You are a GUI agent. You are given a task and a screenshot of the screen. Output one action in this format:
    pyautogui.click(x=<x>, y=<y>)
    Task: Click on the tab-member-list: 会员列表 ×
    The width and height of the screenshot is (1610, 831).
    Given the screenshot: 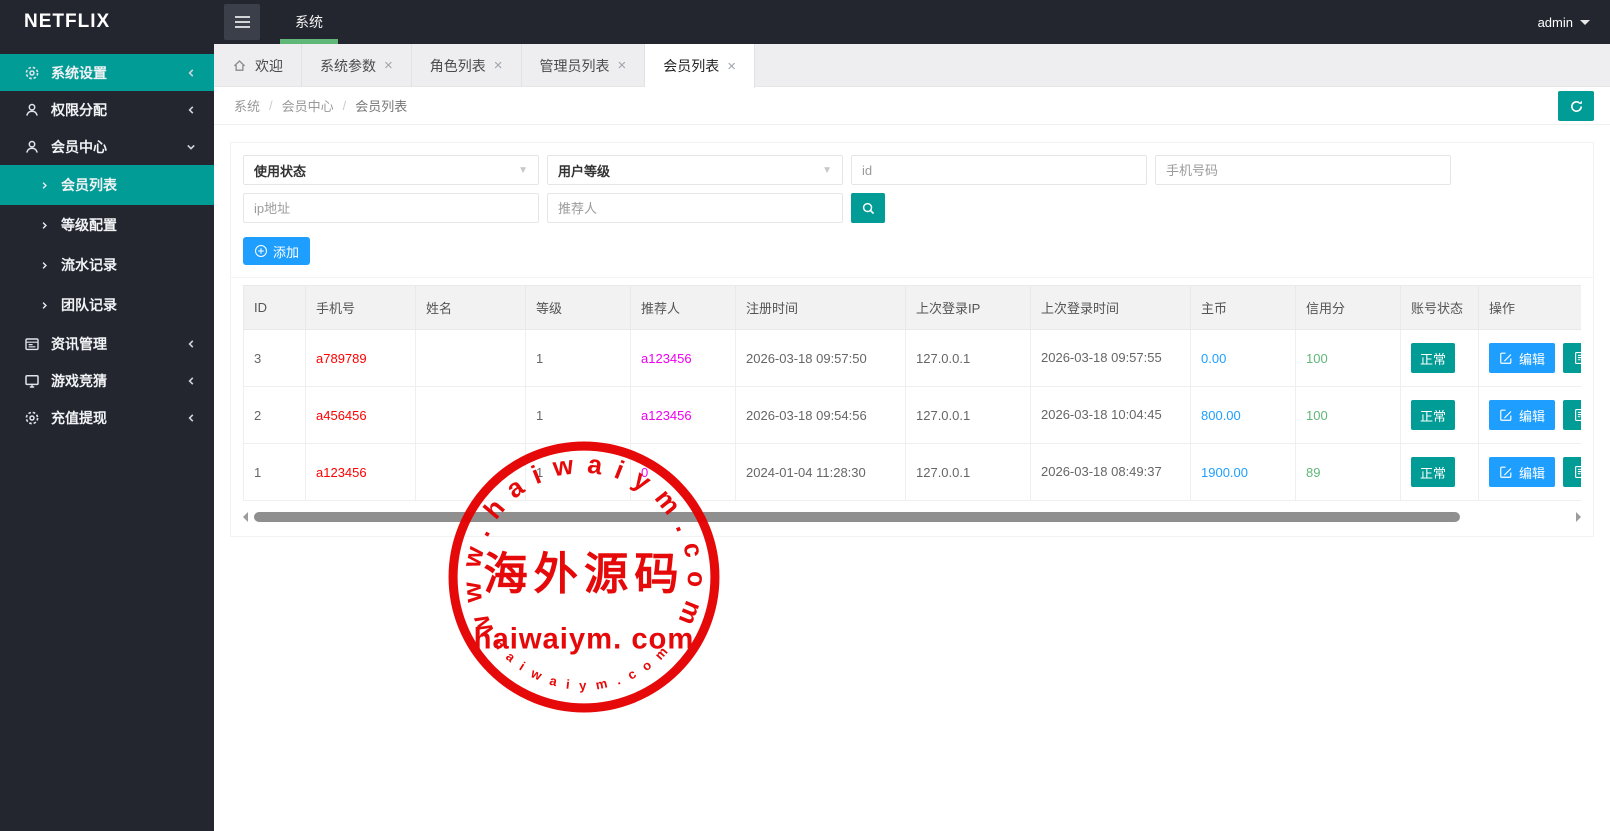 What is the action you would take?
    pyautogui.click(x=700, y=66)
    